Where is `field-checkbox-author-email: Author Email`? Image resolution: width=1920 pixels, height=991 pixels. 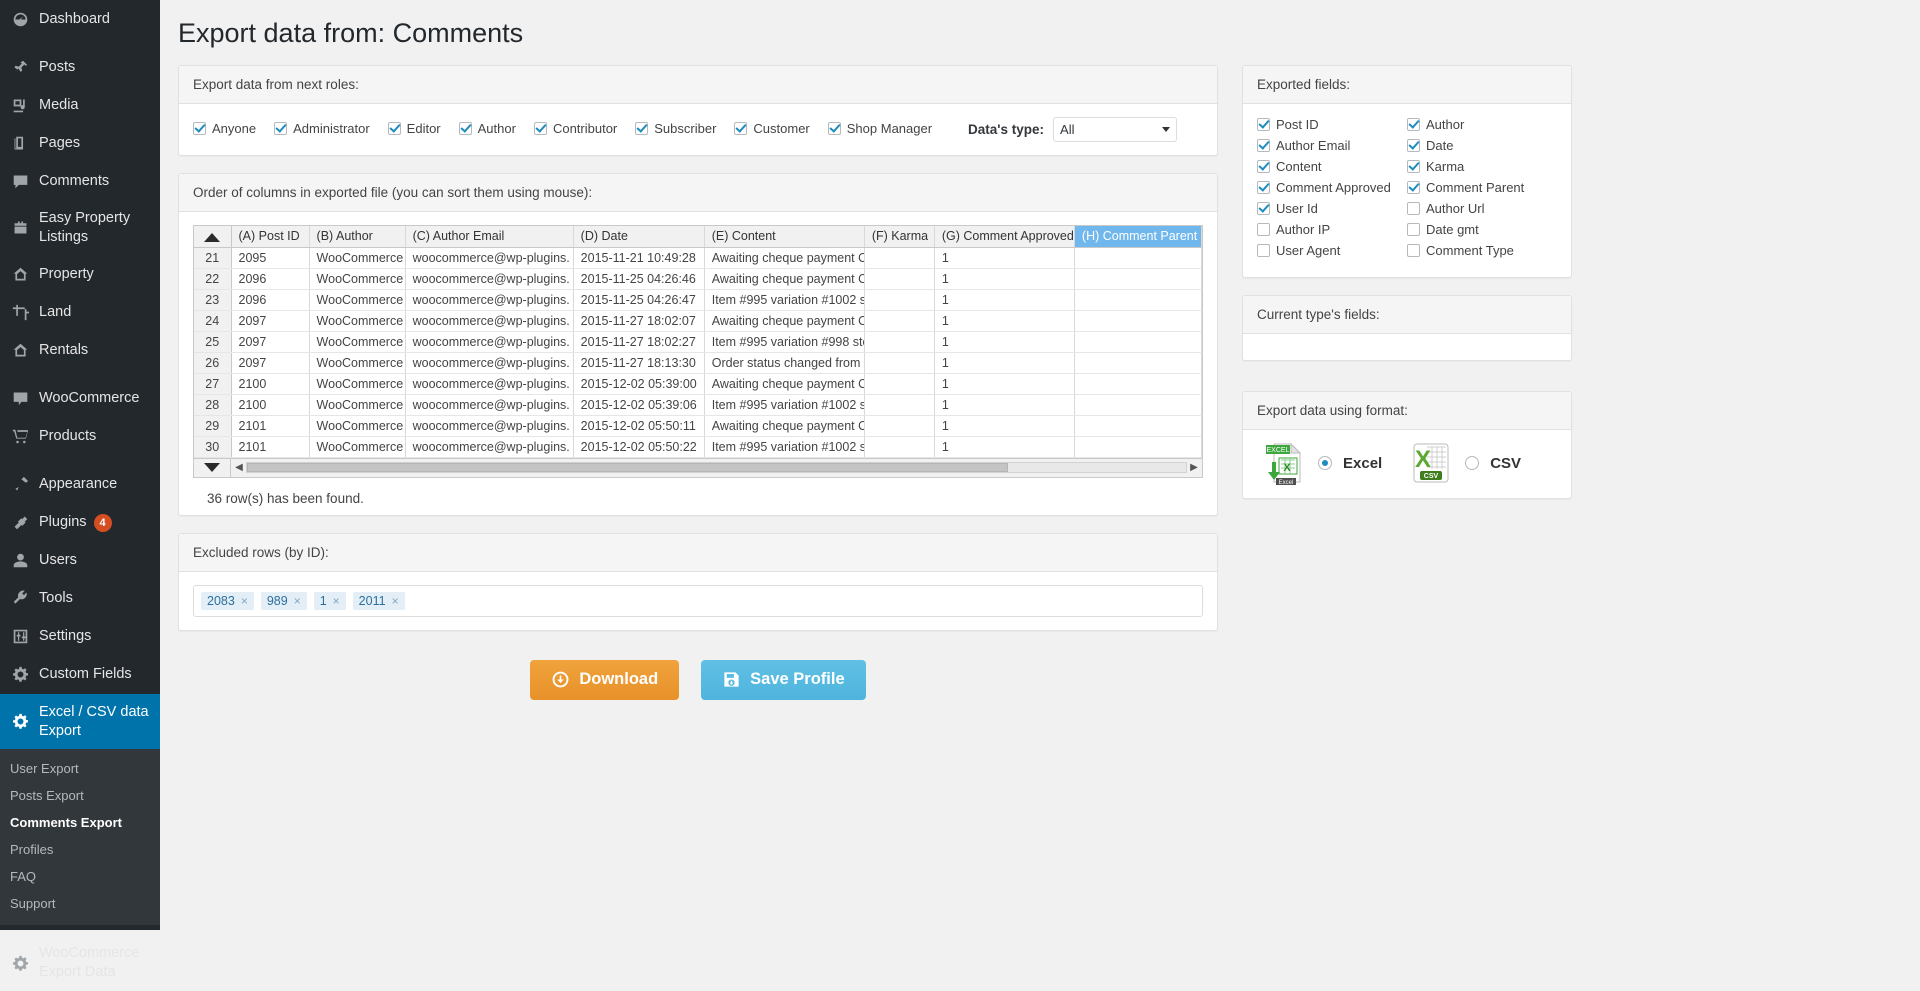 field-checkbox-author-email: Author Email is located at coordinates (1332, 145).